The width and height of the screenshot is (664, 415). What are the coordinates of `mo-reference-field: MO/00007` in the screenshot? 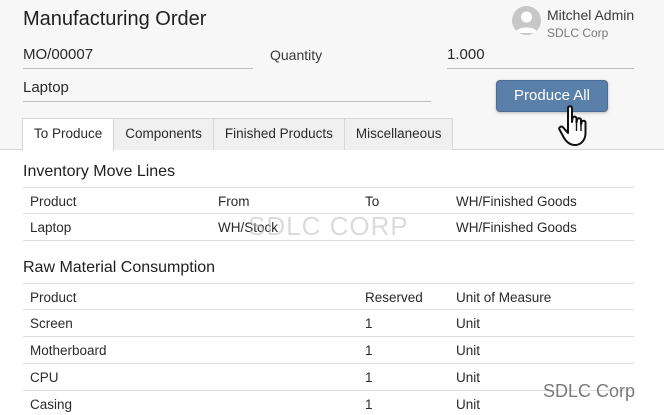 It's located at (138, 57).